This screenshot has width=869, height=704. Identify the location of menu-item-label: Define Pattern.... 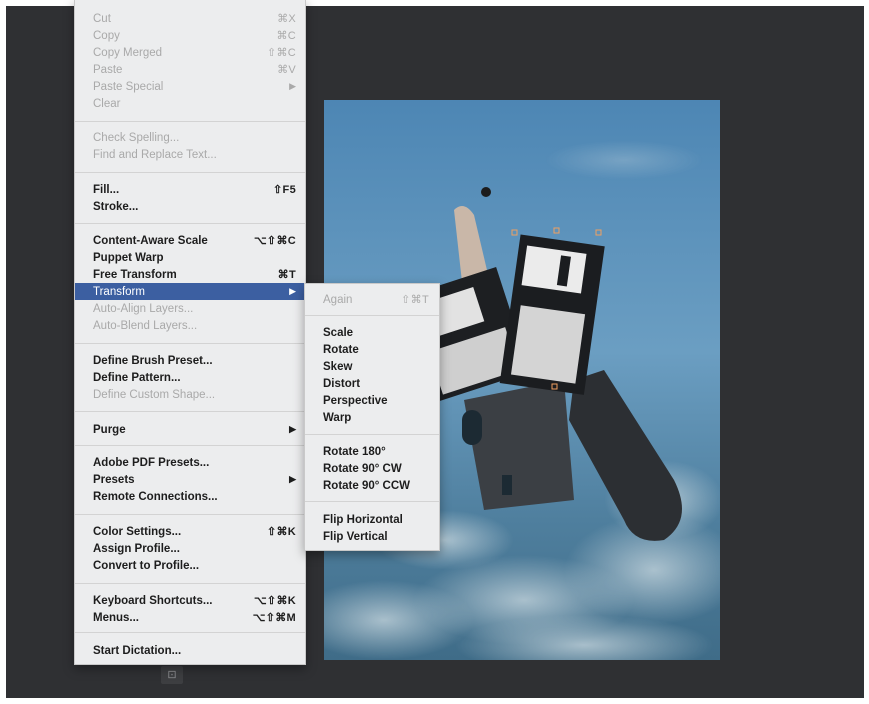
(137, 377).